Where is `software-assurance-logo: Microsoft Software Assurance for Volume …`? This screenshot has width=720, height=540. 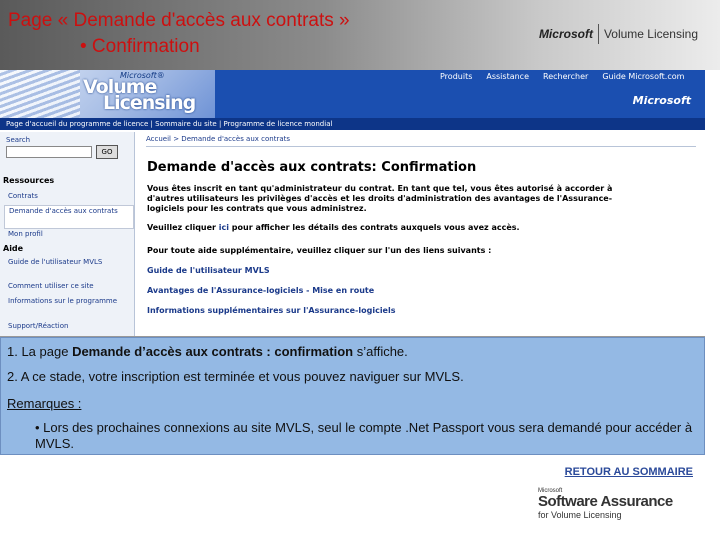
software-assurance-logo: Microsoft Software Assurance for Volume … is located at coordinates (605, 504).